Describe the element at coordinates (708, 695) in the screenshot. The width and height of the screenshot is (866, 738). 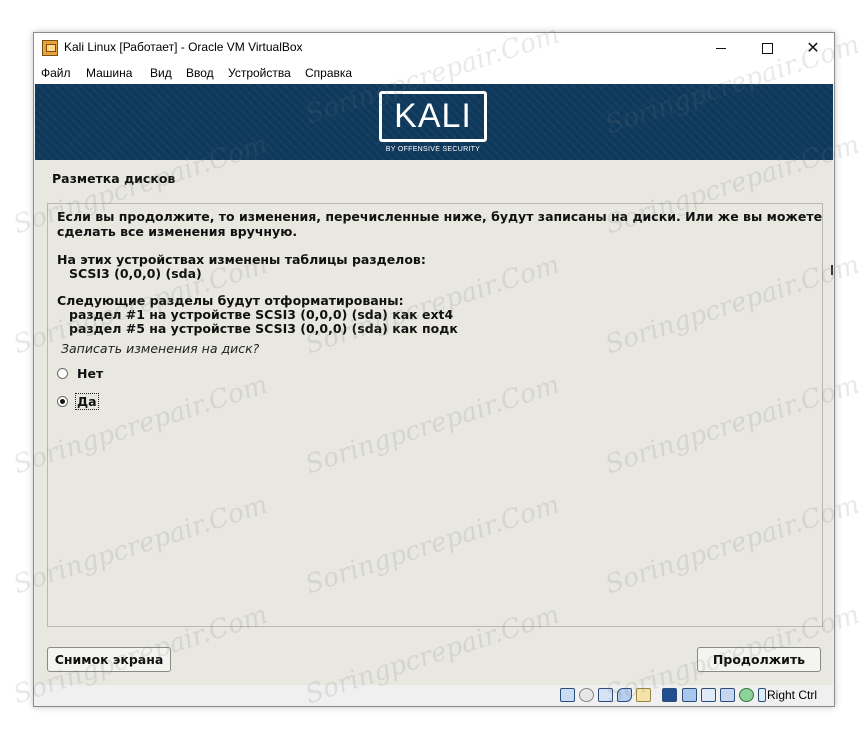
I see `video-capture-icon` at that location.